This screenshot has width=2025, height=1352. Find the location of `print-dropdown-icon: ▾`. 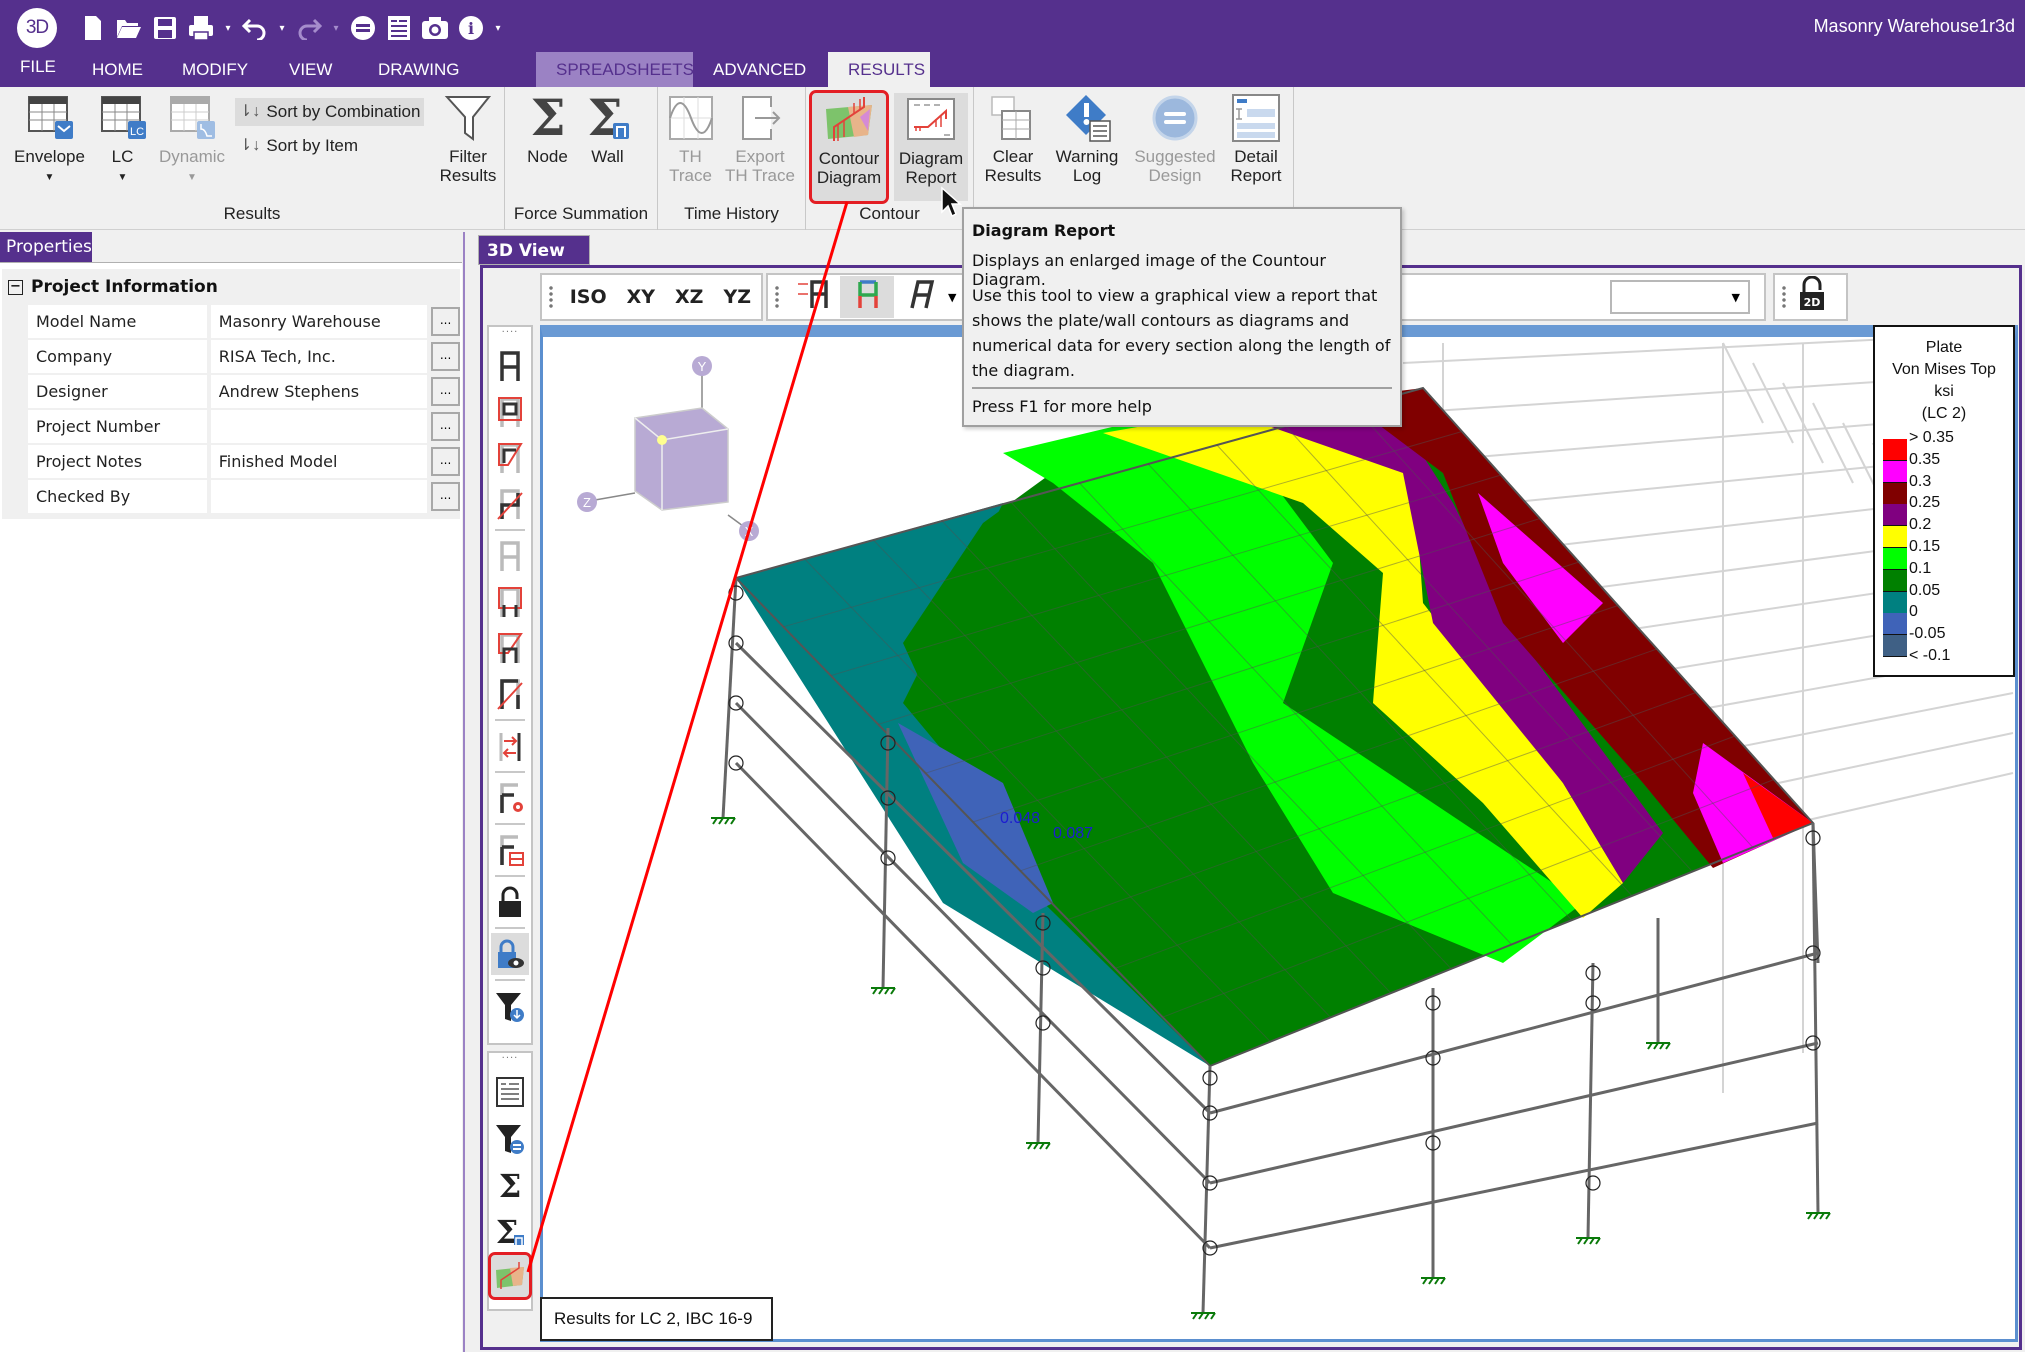

print-dropdown-icon: ▾ is located at coordinates (228, 28).